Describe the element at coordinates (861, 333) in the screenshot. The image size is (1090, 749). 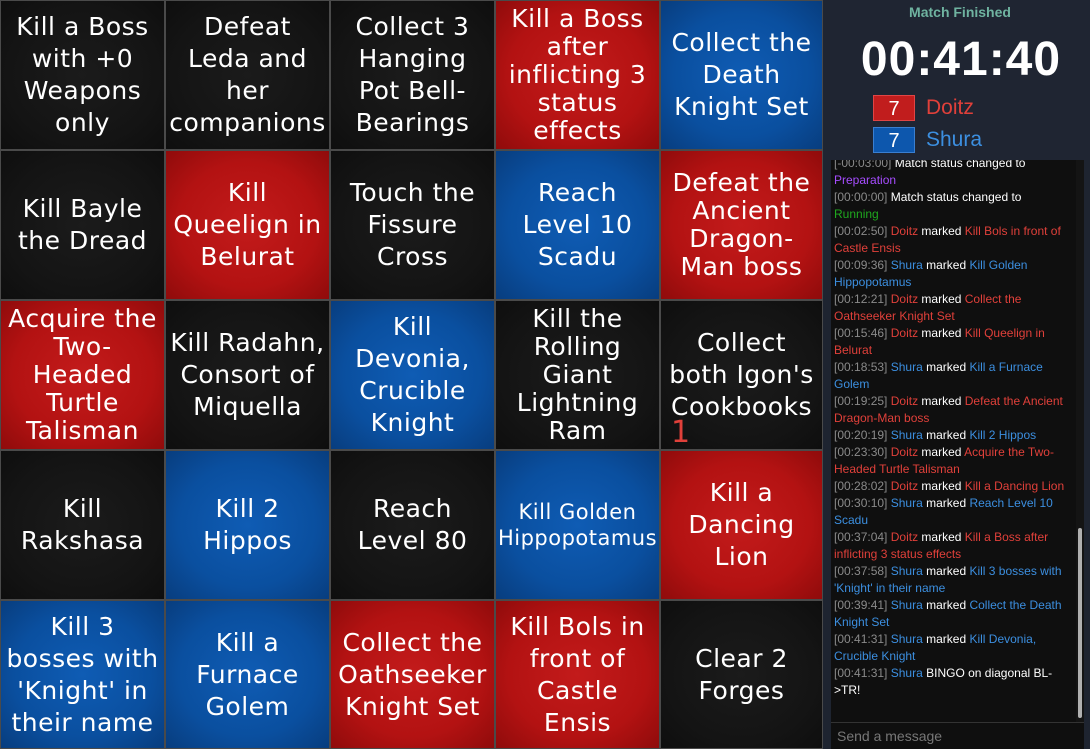
I see `log-timestamp: [00:15:46]` at that location.